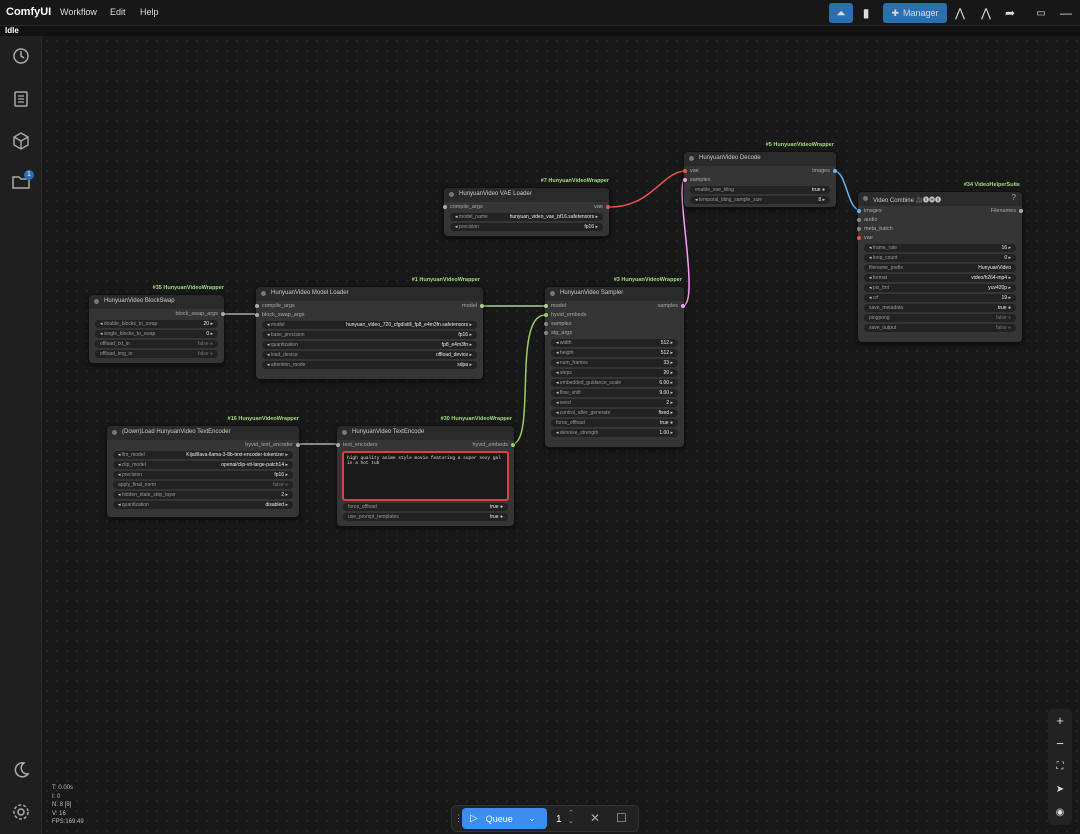 The image size is (1080, 834). Describe the element at coordinates (78, 12) in the screenshot. I see `menu-workflow: Workflow` at that location.